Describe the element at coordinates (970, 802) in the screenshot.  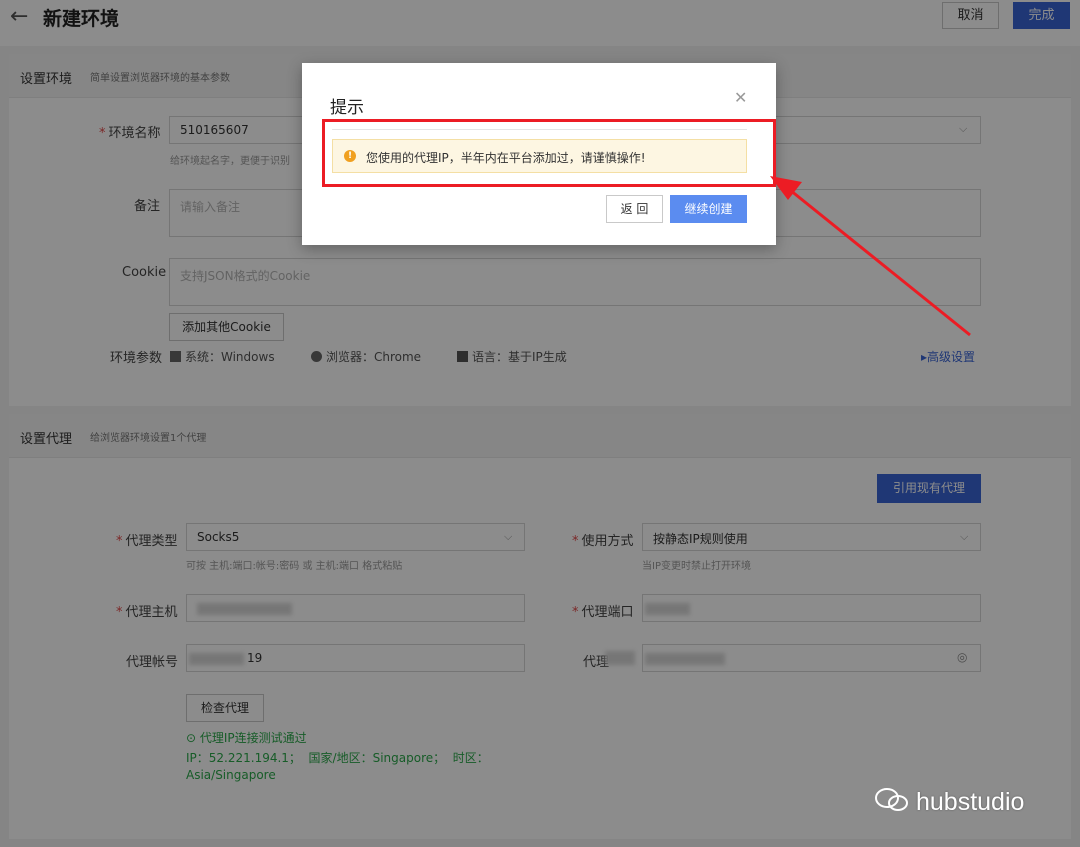
I see `watermark-text: hubstudio` at that location.